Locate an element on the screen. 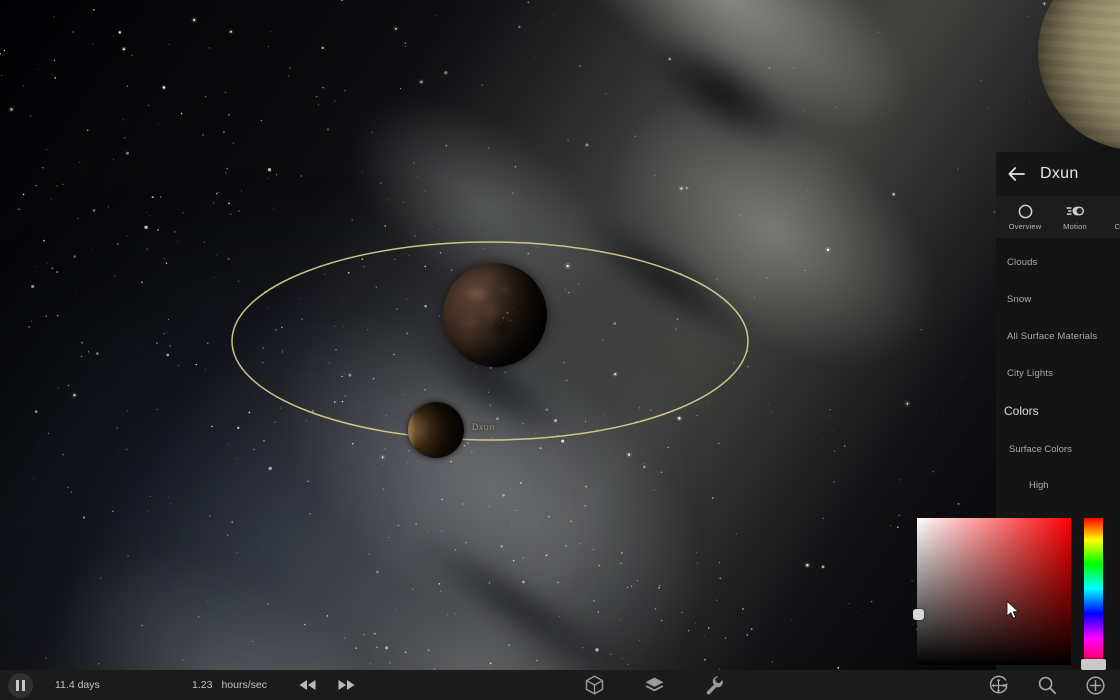 The image size is (1120, 700). back-button is located at coordinates (1016, 174).